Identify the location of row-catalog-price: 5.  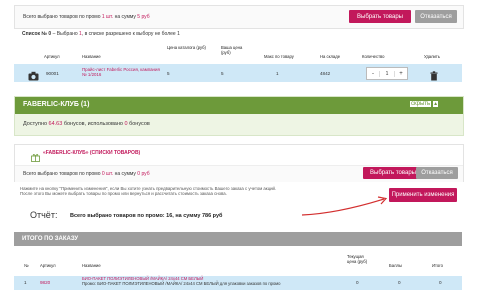
(168, 73).